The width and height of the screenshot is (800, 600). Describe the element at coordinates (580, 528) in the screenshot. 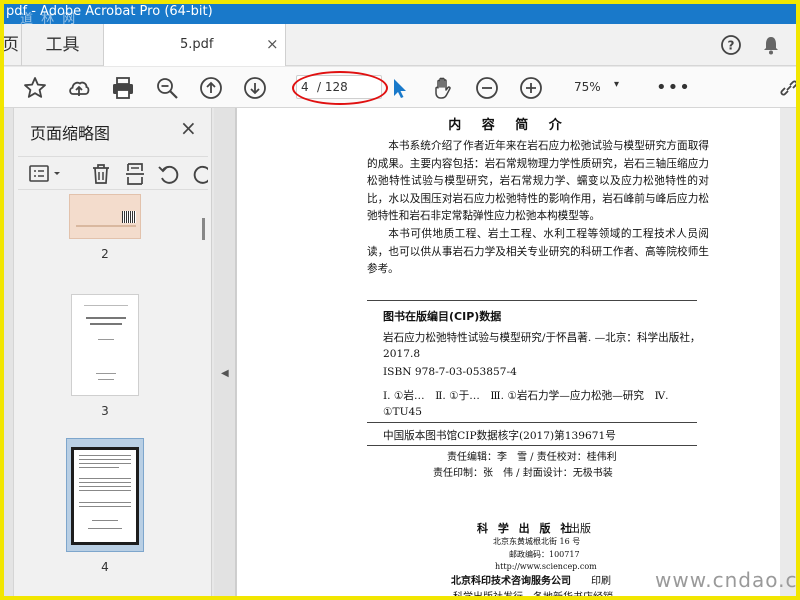

I see `publisher-suffix: 出版` at that location.